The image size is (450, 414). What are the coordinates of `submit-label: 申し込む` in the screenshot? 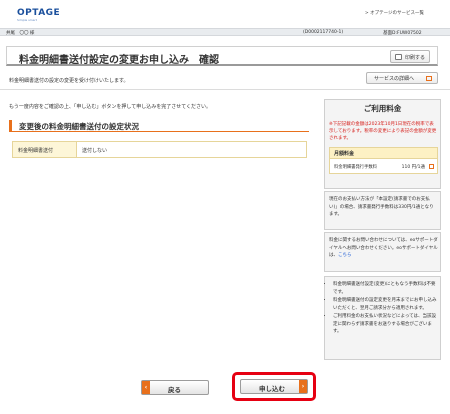 It's located at (272, 388).